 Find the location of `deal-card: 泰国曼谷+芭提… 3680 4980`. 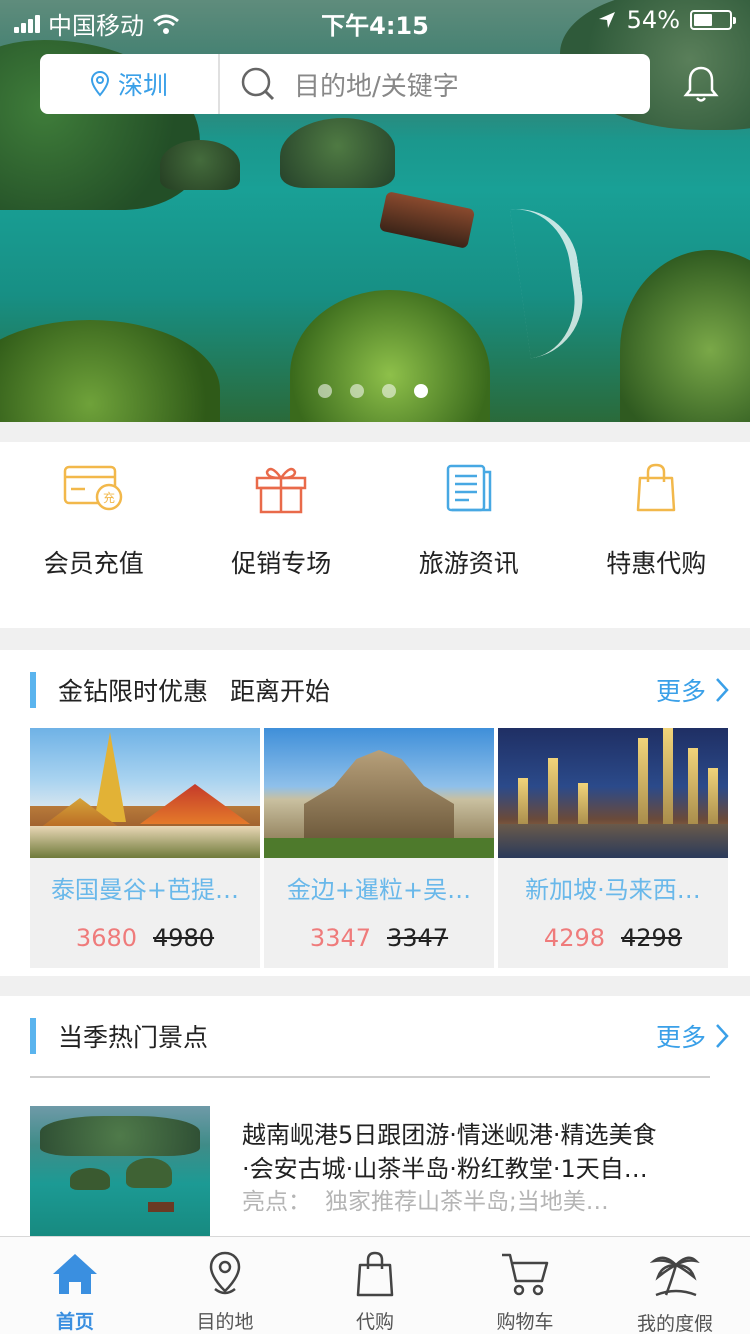

deal-card: 泰国曼谷+芭提… 3680 4980 is located at coordinates (145, 848).